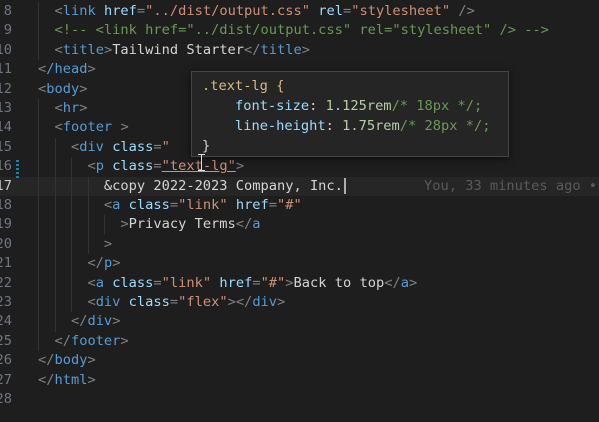 This screenshot has width=599, height=422. I want to click on code-token: div, so click(265, 302).